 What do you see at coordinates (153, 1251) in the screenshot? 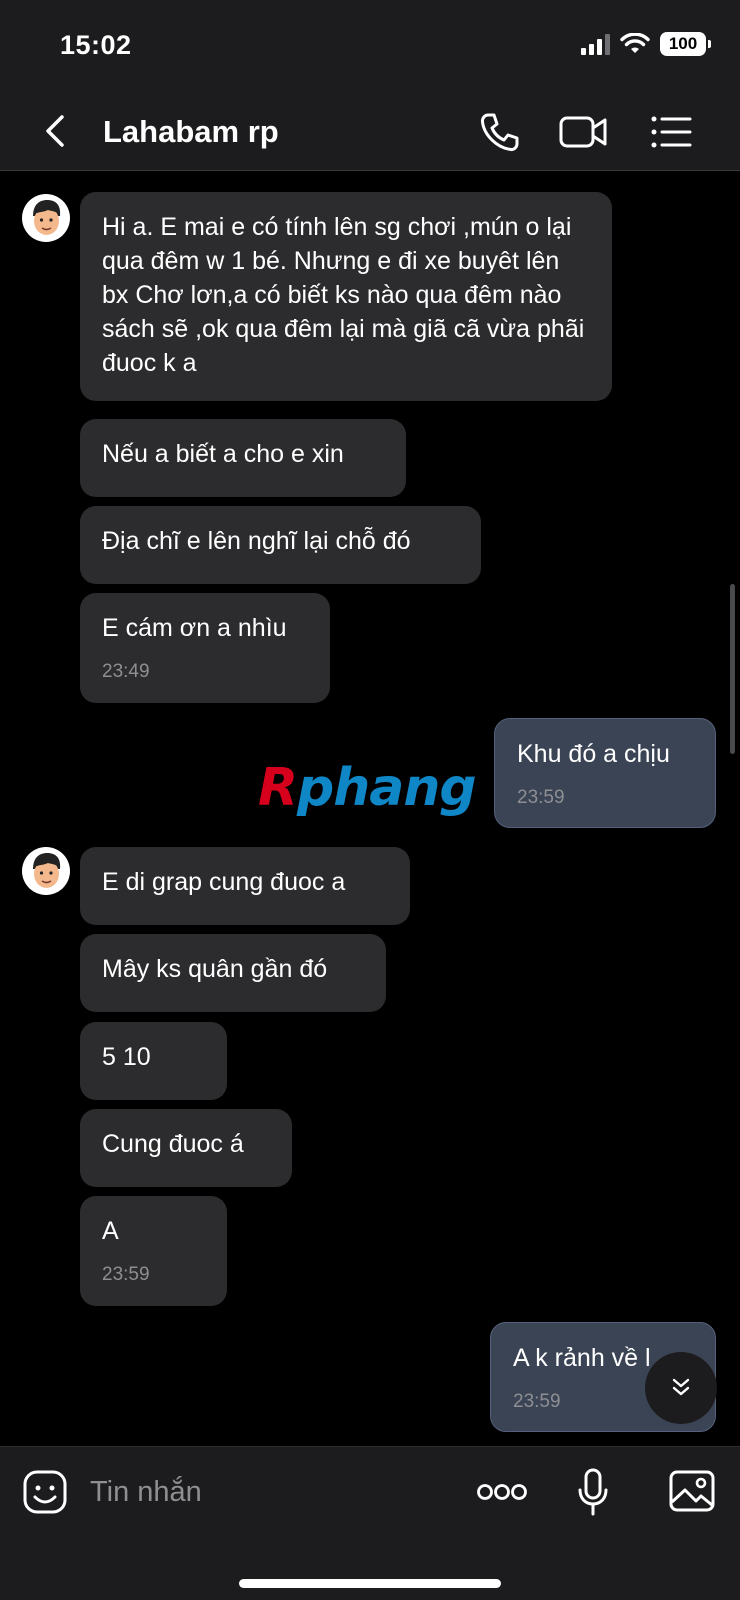
I see `incoming-message: A 23:59` at bounding box center [153, 1251].